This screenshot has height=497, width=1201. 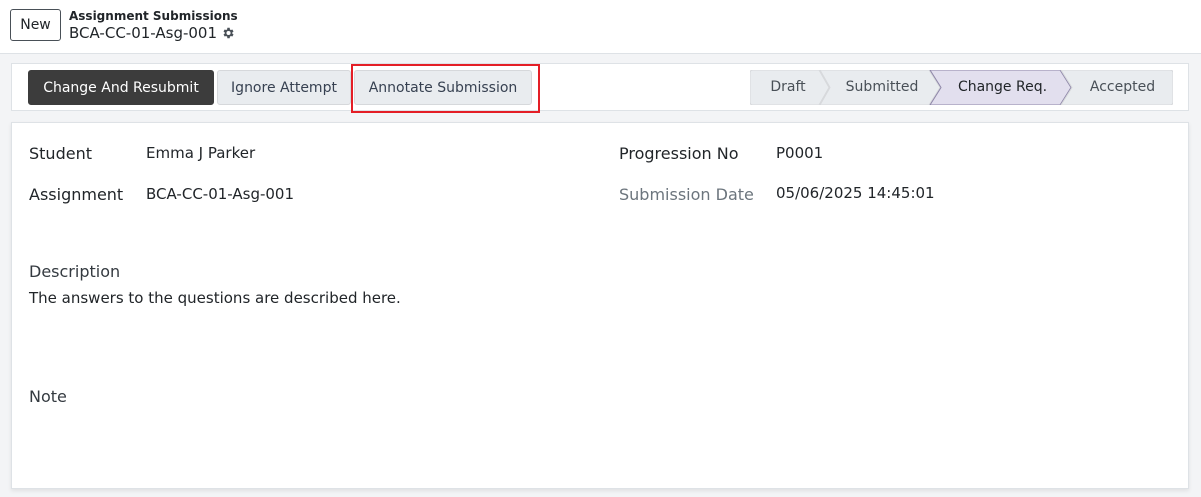 What do you see at coordinates (284, 87) in the screenshot?
I see `ignore-attempt-button: Ignore Attempt` at bounding box center [284, 87].